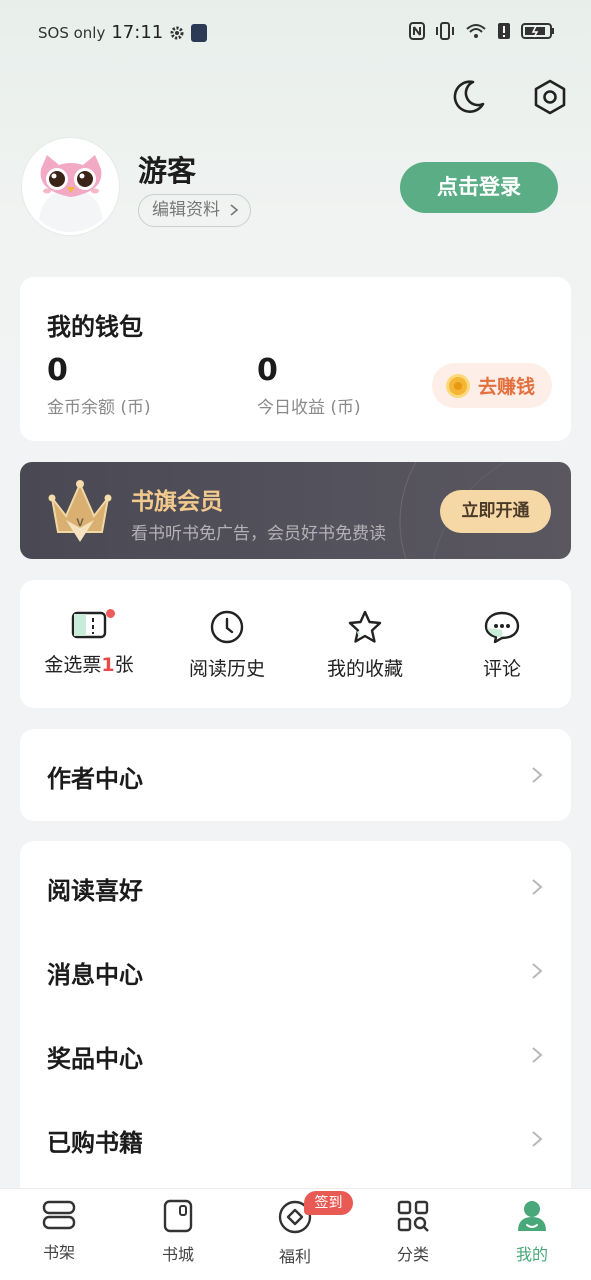  Describe the element at coordinates (532, 1216) in the screenshot. I see `user-icon` at that location.